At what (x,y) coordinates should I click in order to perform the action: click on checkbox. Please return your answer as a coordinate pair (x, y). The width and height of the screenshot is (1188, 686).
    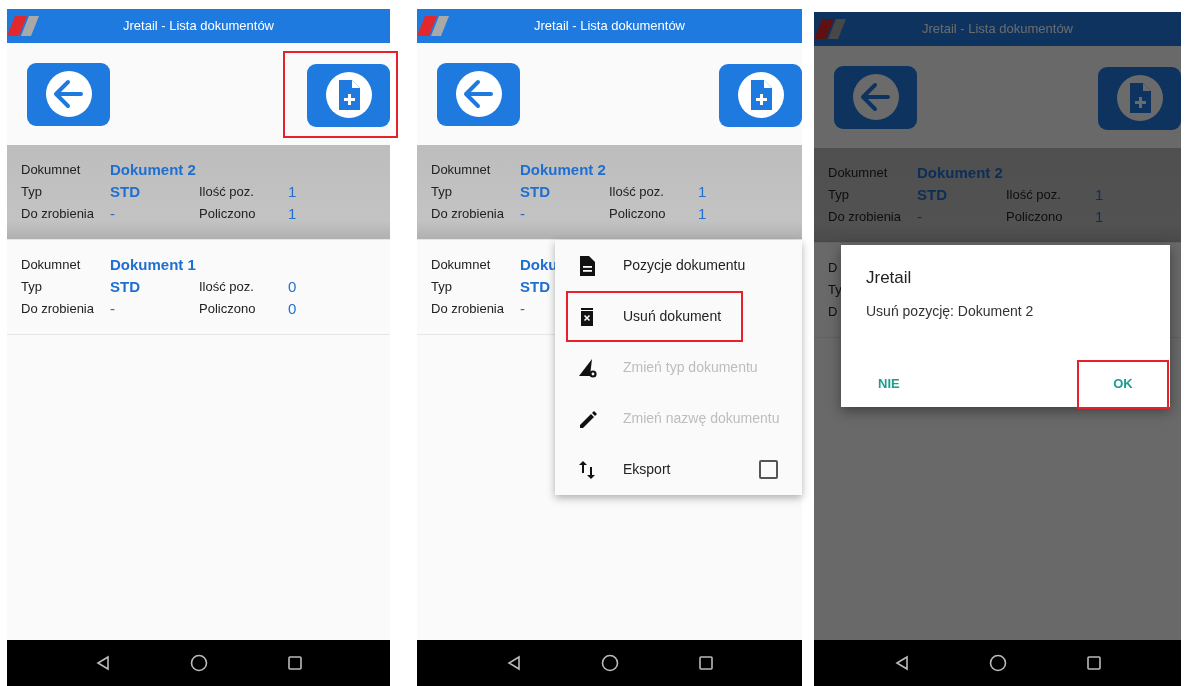
    Looking at the image, I should click on (768, 469).